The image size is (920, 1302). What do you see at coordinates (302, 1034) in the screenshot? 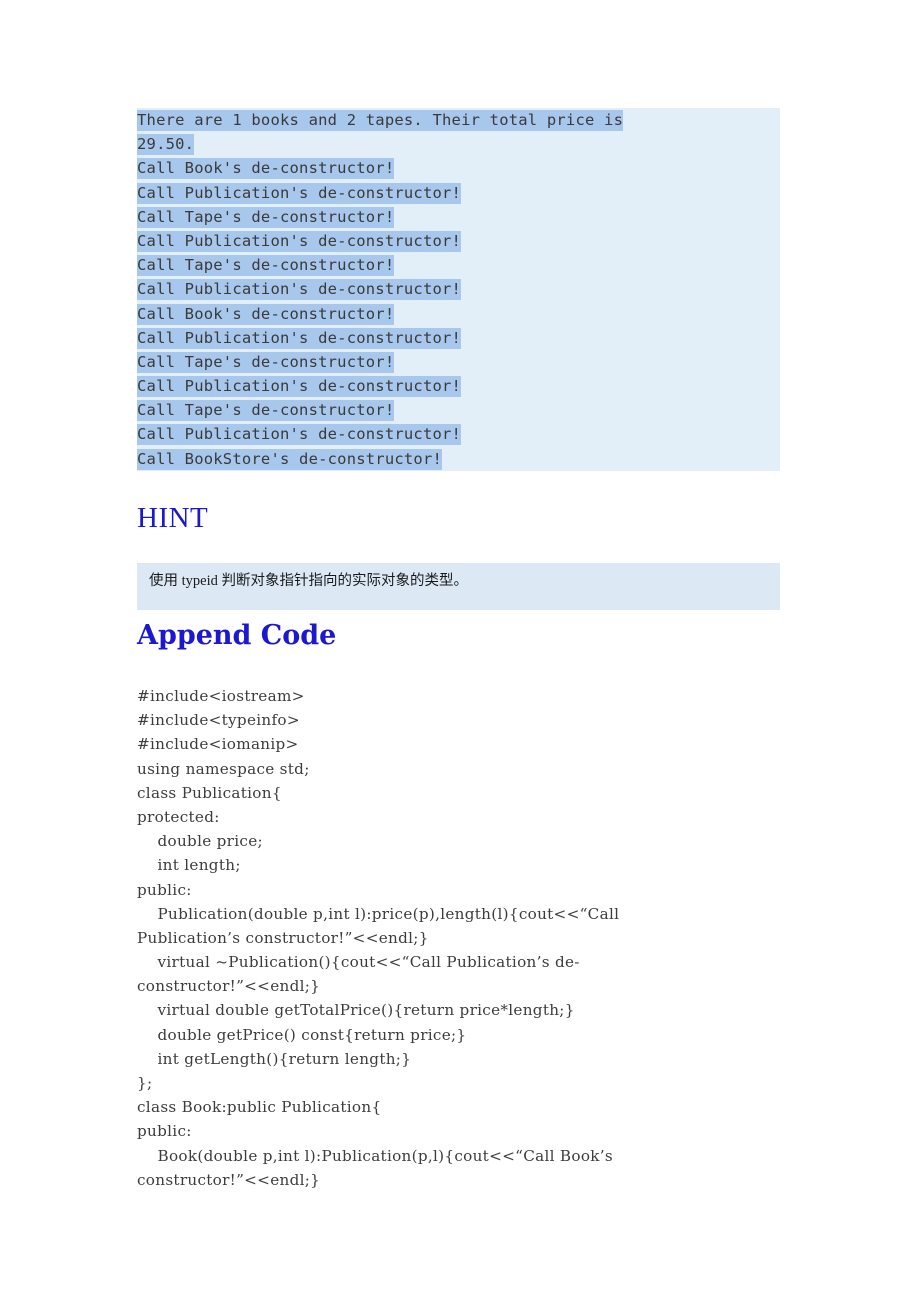
I see `code-line: double getPrice() const{return price;}` at bounding box center [302, 1034].